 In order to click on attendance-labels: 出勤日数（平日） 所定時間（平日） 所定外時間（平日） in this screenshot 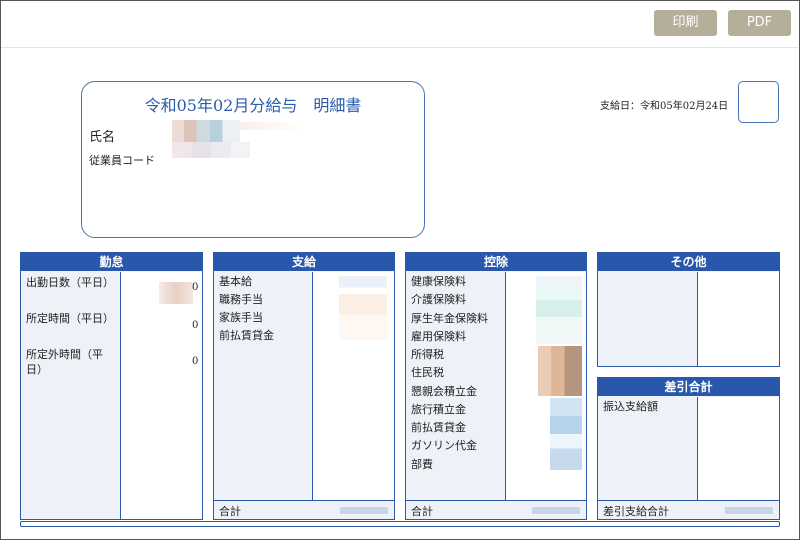, I will do `click(70, 395)`.